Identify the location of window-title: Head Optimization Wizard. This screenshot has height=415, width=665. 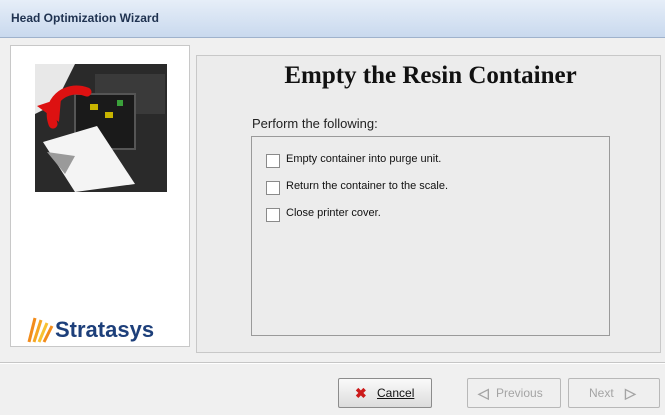
(85, 18).